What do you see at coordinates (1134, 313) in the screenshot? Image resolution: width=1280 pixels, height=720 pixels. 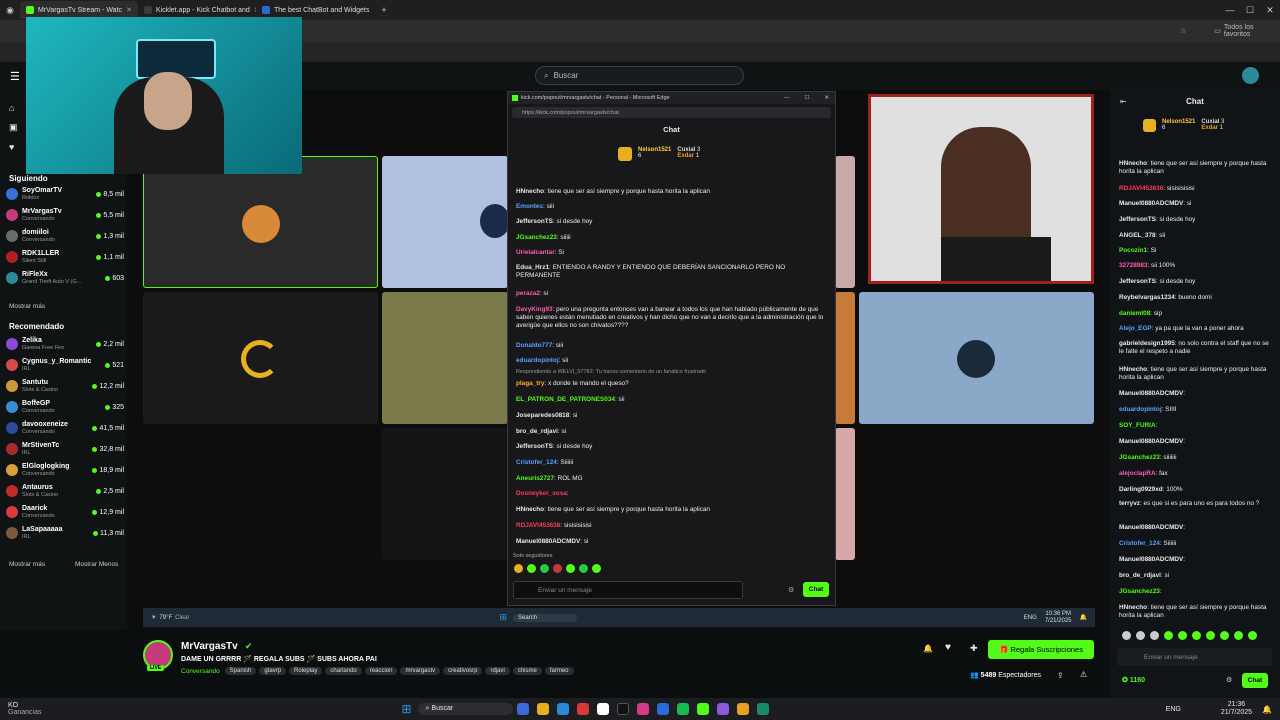 I see `chat-username: danieml08` at bounding box center [1134, 313].